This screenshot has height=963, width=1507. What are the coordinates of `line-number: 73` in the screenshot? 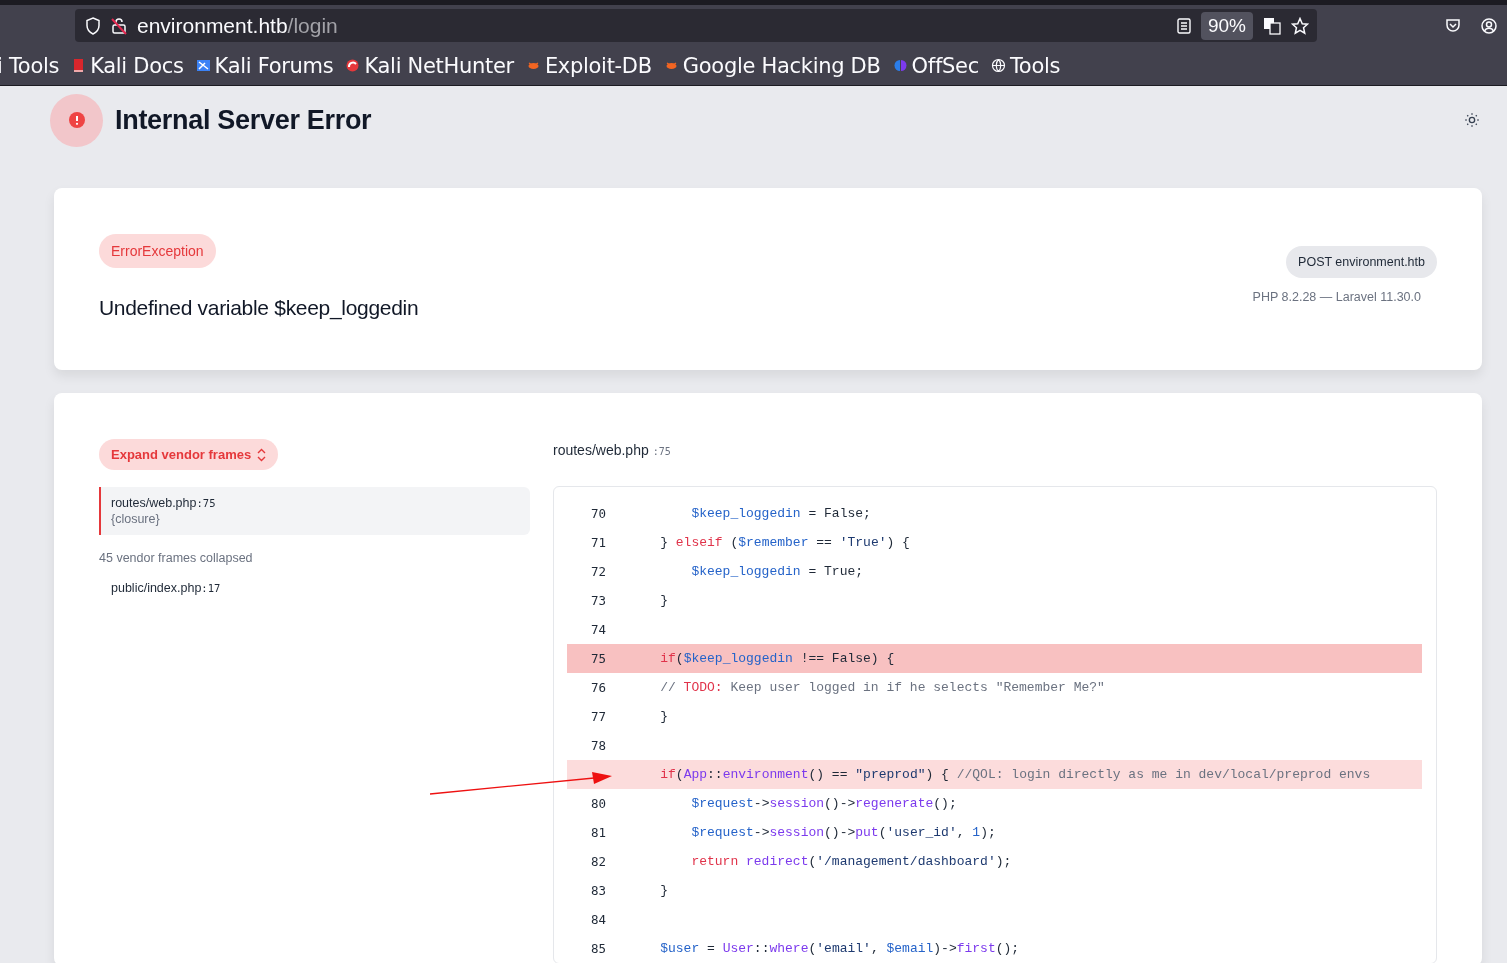 It's located at (599, 600).